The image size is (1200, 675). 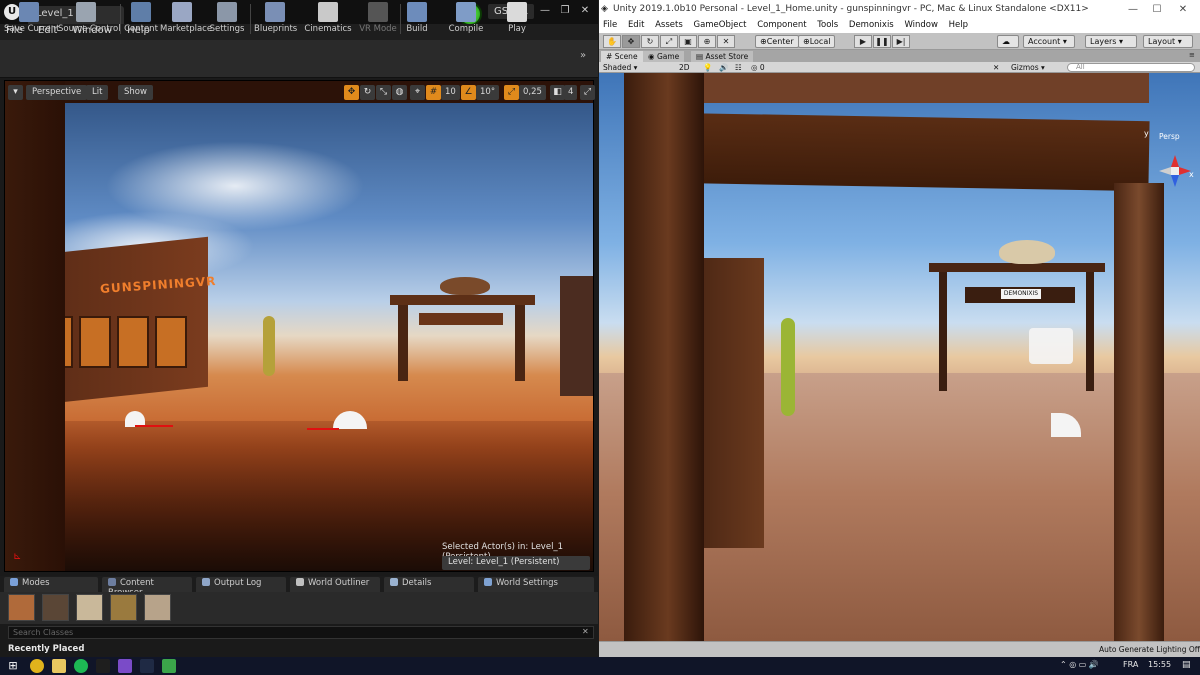 I want to click on audio-toggle-icon: 🔊, so click(x=723, y=67).